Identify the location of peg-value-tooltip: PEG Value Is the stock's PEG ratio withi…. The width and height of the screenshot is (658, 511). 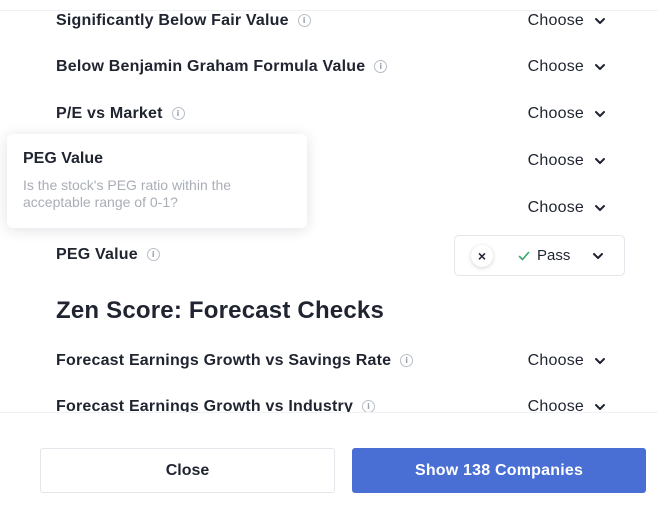
(157, 181).